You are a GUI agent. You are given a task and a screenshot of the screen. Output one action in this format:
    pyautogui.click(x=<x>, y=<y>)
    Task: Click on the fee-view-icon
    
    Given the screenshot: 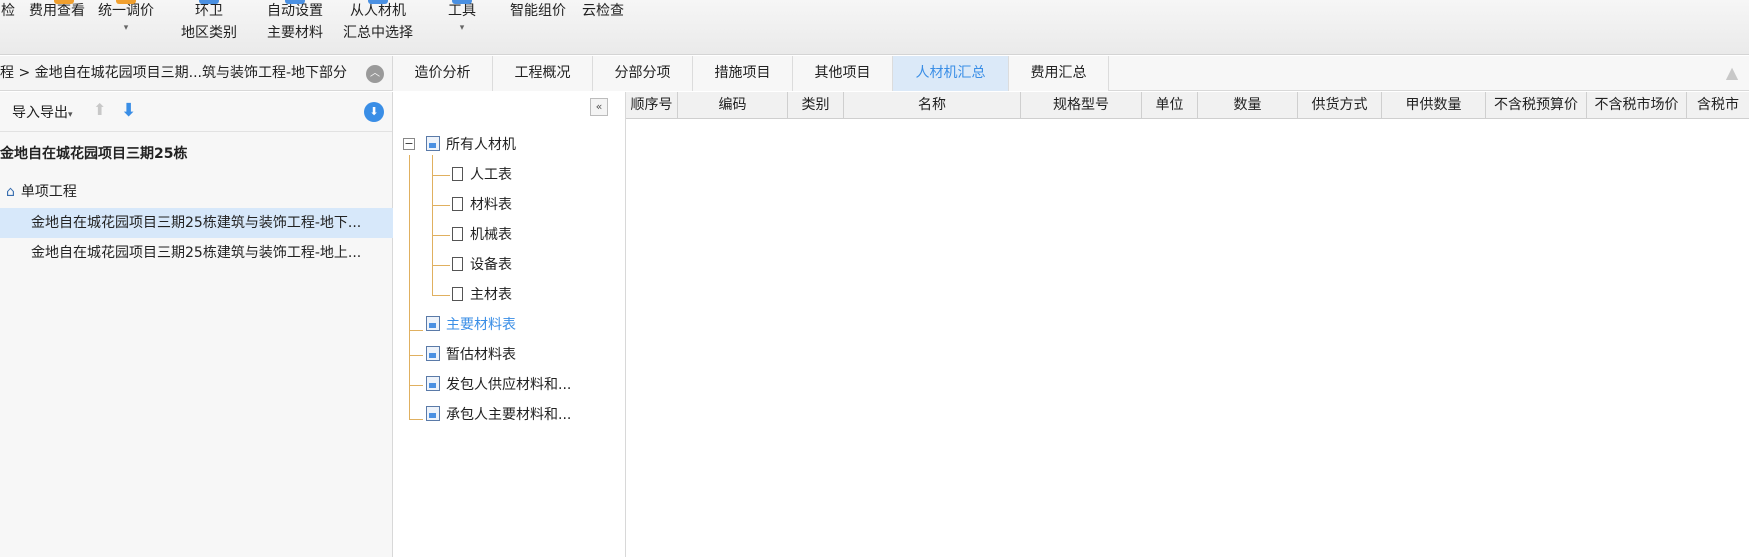 What is the action you would take?
    pyautogui.click(x=64, y=2)
    